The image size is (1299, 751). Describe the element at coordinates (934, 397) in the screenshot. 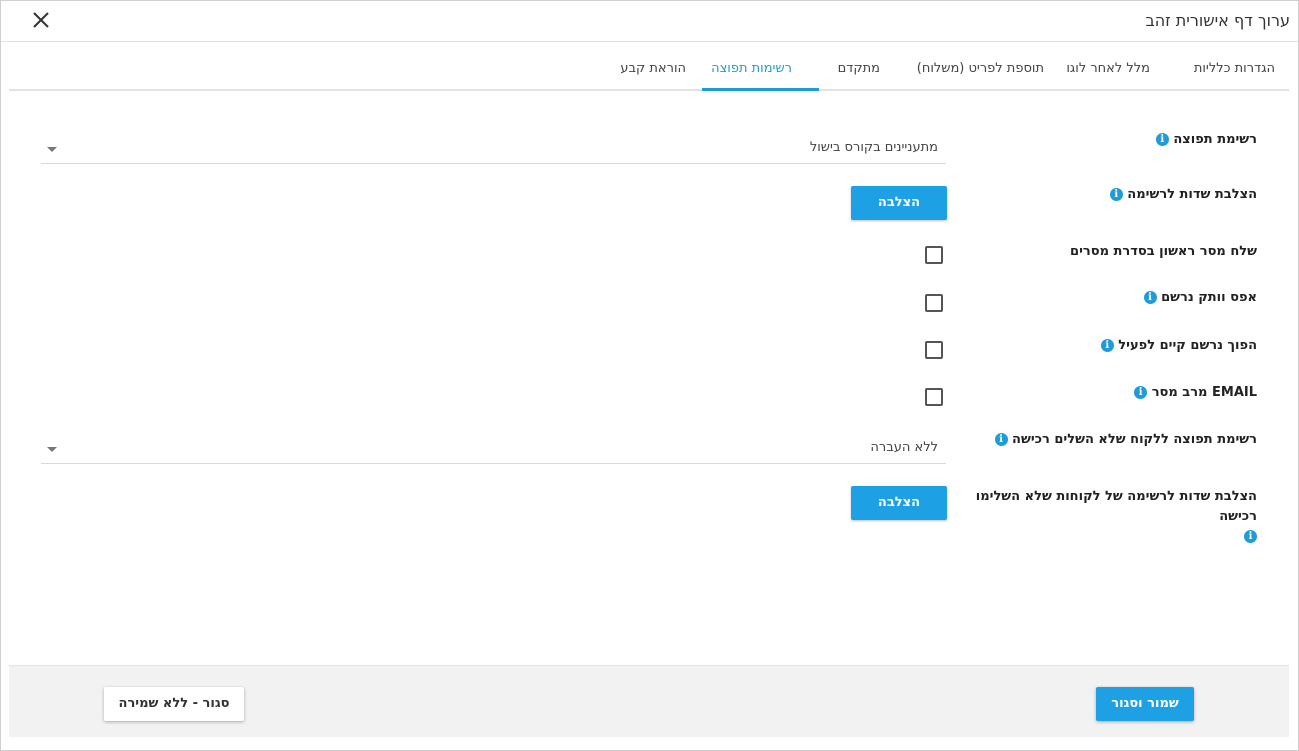

I see `email-multi-checkbox` at that location.